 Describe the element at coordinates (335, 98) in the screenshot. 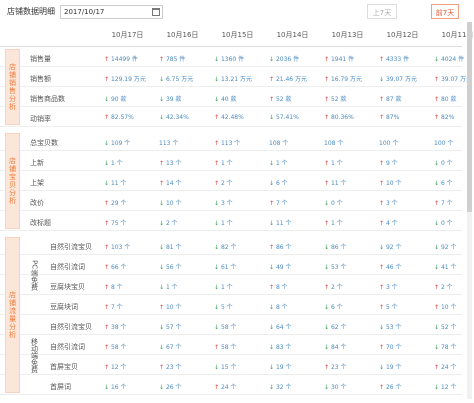

I see `table-cell: ↑ 52 款` at that location.